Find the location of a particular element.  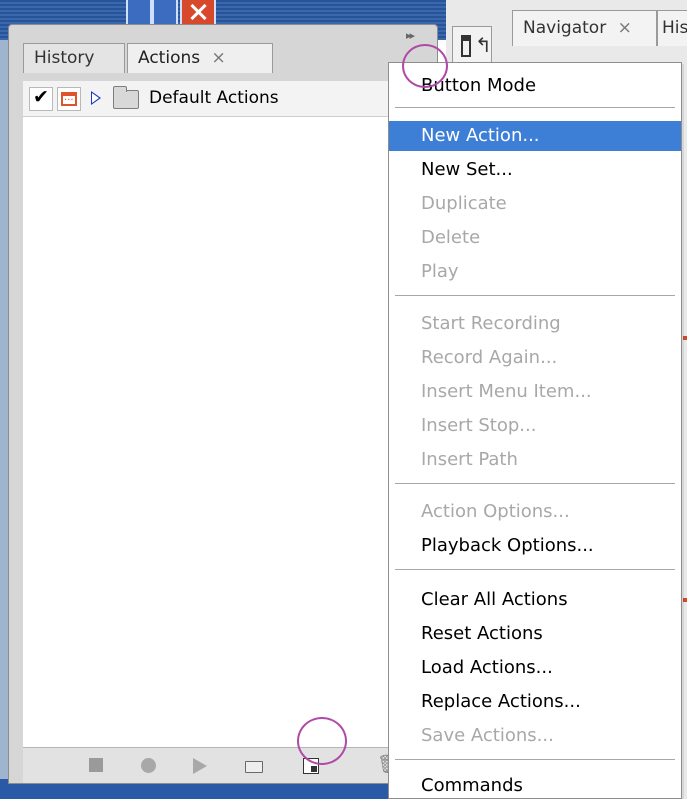

checkmark-icon: ✔ is located at coordinates (41, 97).